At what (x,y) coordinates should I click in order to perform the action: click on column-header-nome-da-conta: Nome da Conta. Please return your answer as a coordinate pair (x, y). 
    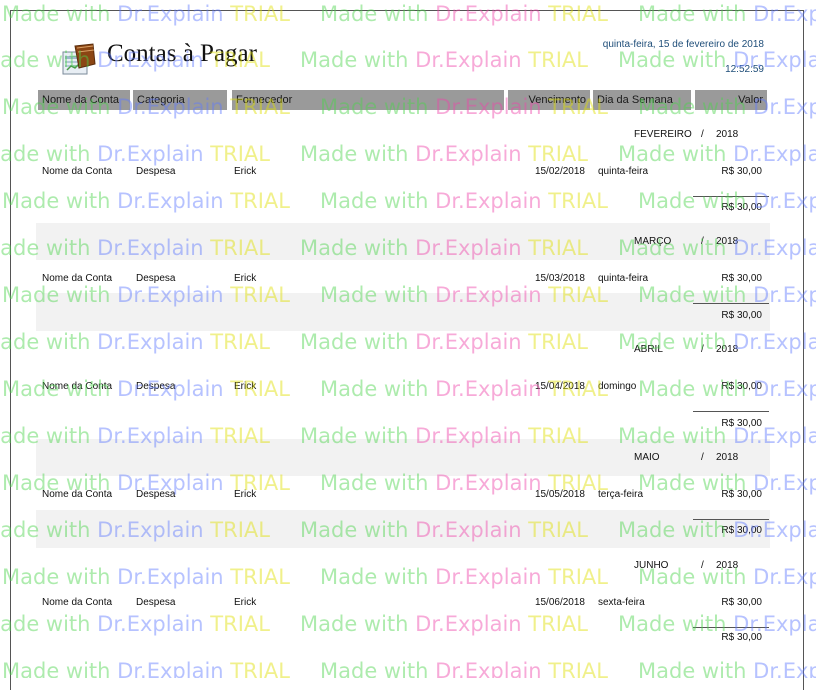
    Looking at the image, I should click on (84, 100).